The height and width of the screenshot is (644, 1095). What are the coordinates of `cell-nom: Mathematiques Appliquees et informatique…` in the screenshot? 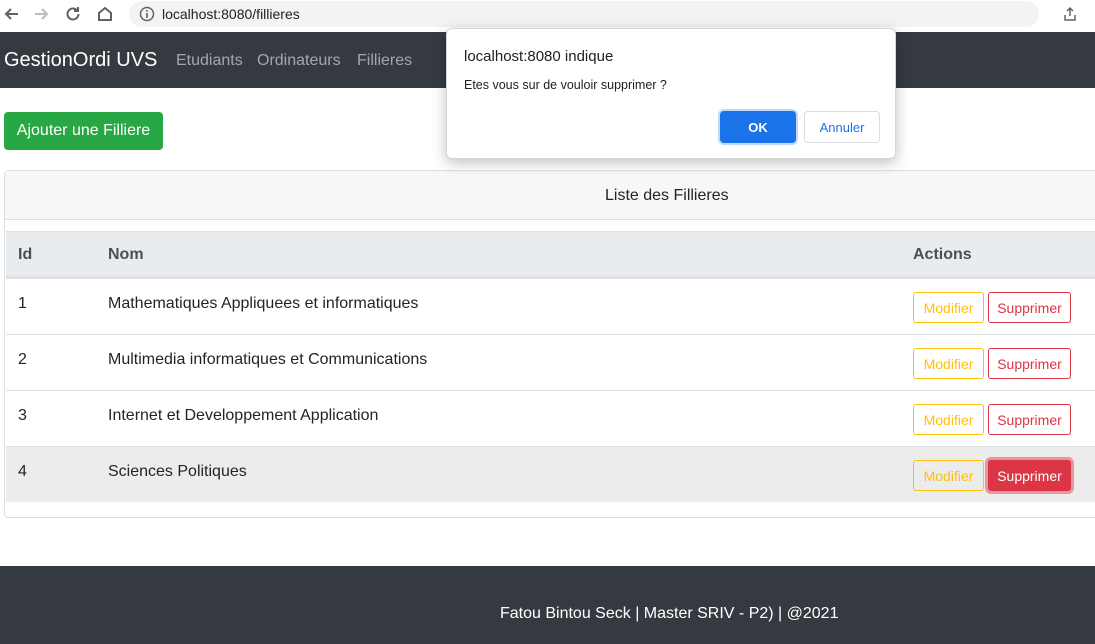 It's located at (263, 303).